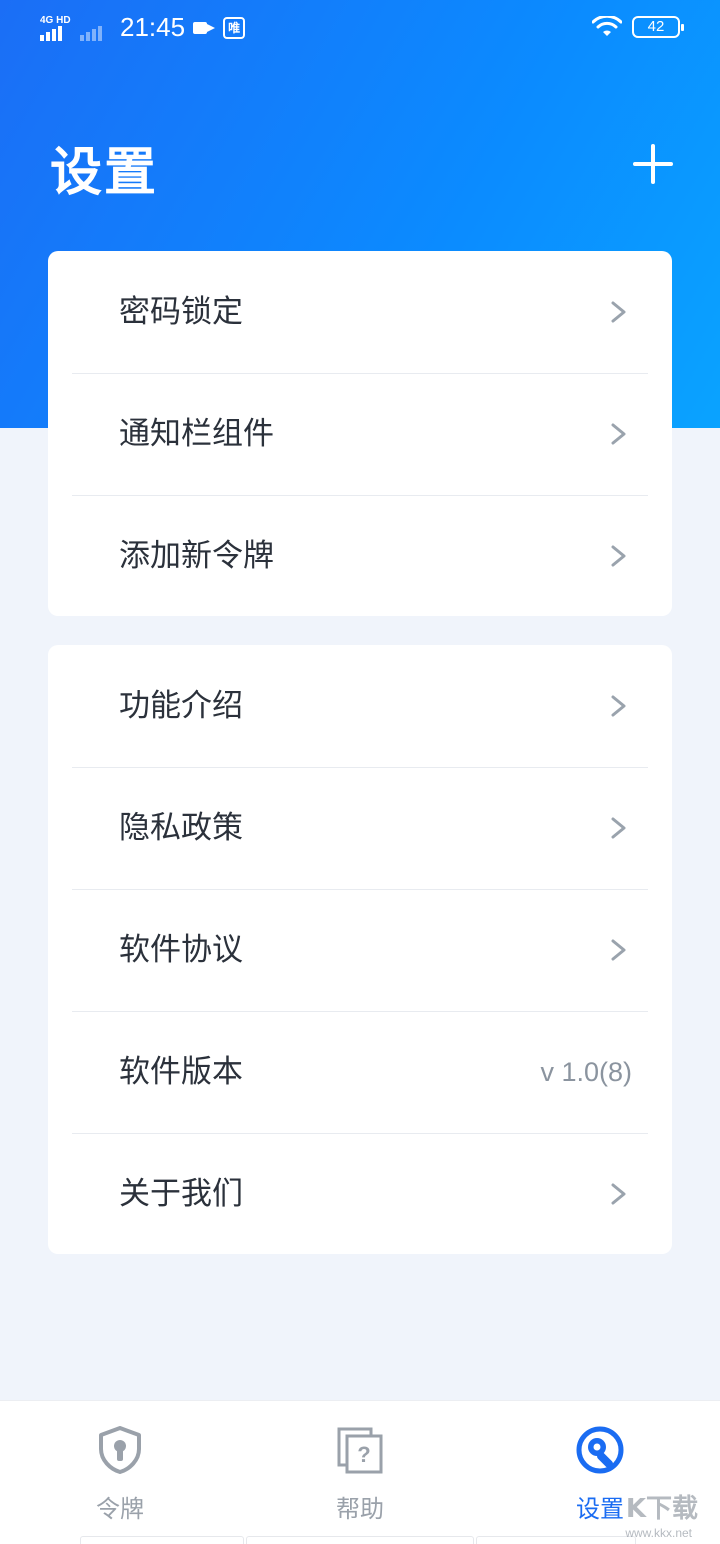  I want to click on settings-item-privacy-policy: 隐私政策, so click(360, 828).